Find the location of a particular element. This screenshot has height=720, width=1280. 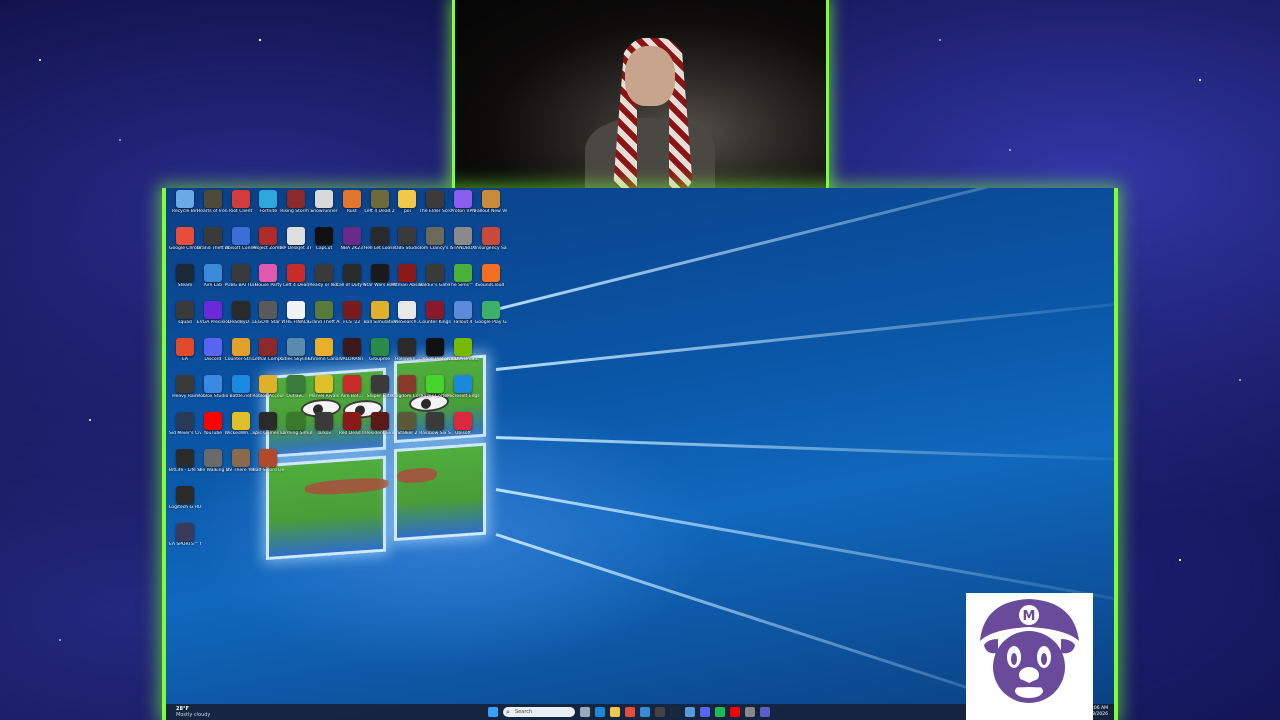

task-view-icon is located at coordinates (585, 712).